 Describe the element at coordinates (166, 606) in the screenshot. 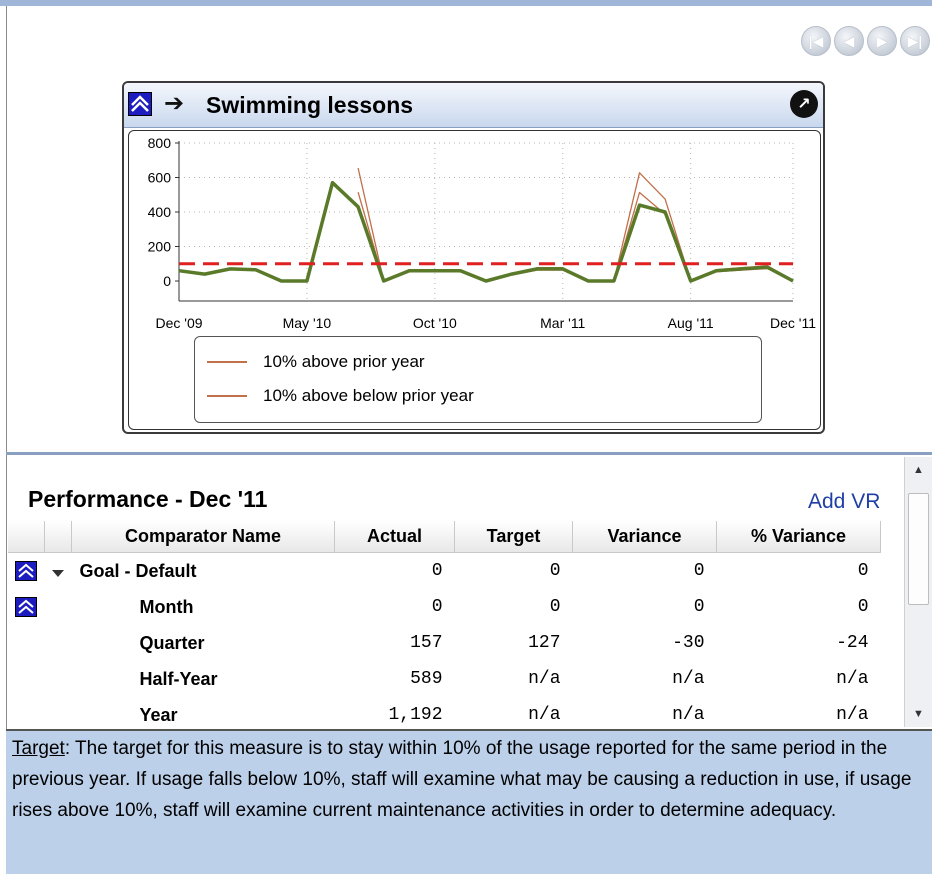

I see `comparator-name: Month` at that location.